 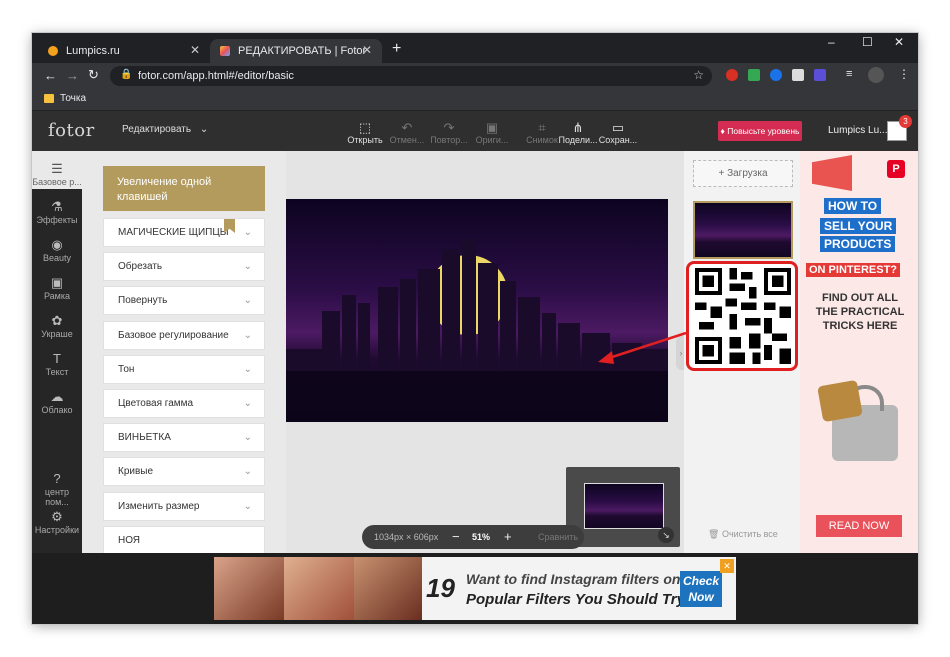 I want to click on rail-item-cloud: ☁ Облако, so click(x=57, y=402).